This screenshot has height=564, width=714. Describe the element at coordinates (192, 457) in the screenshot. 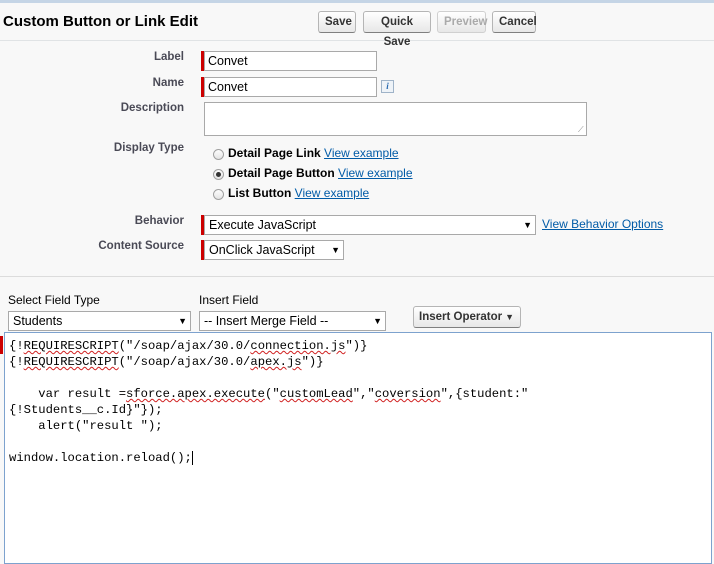

I see `text-cursor` at that location.